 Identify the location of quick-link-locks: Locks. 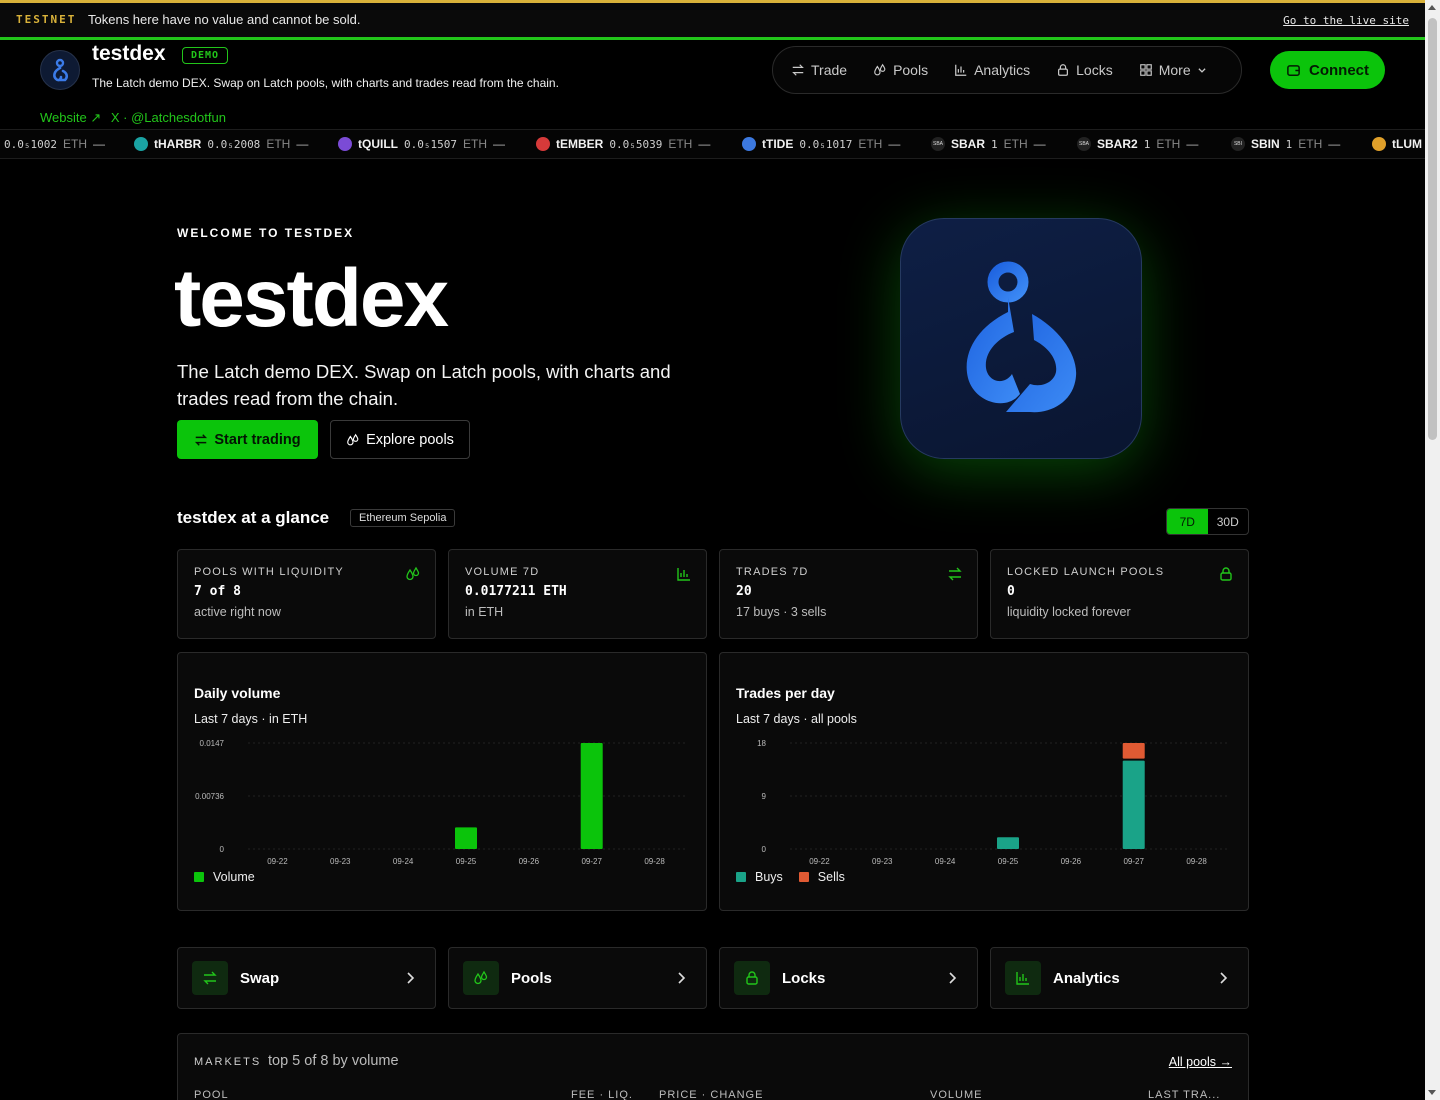
(848, 978).